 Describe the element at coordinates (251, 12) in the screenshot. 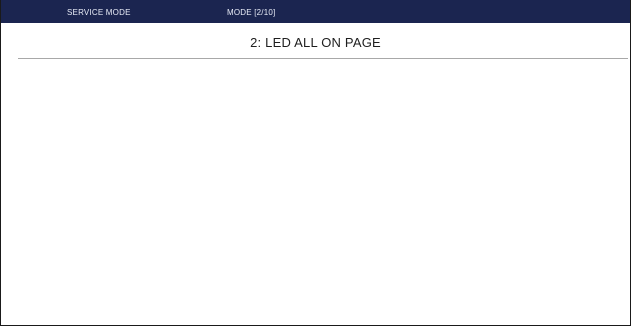

I see `mode-indicator: MODE [2/10]` at that location.